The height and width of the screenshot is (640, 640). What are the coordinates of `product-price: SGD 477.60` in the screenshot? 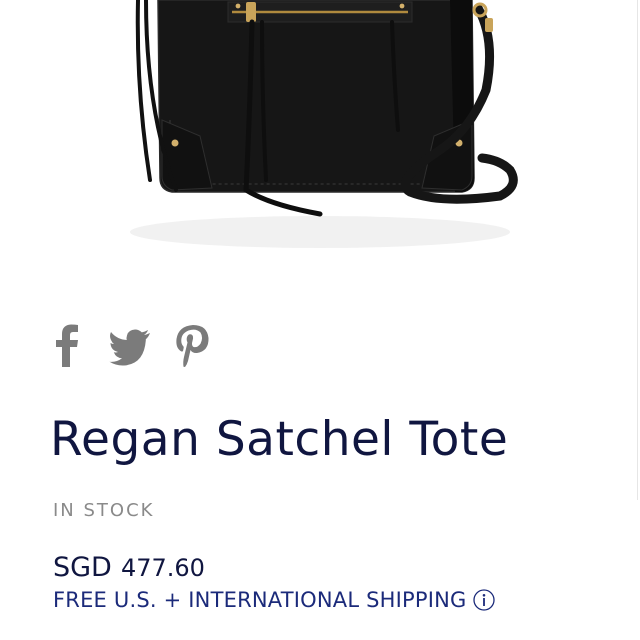 It's located at (129, 567).